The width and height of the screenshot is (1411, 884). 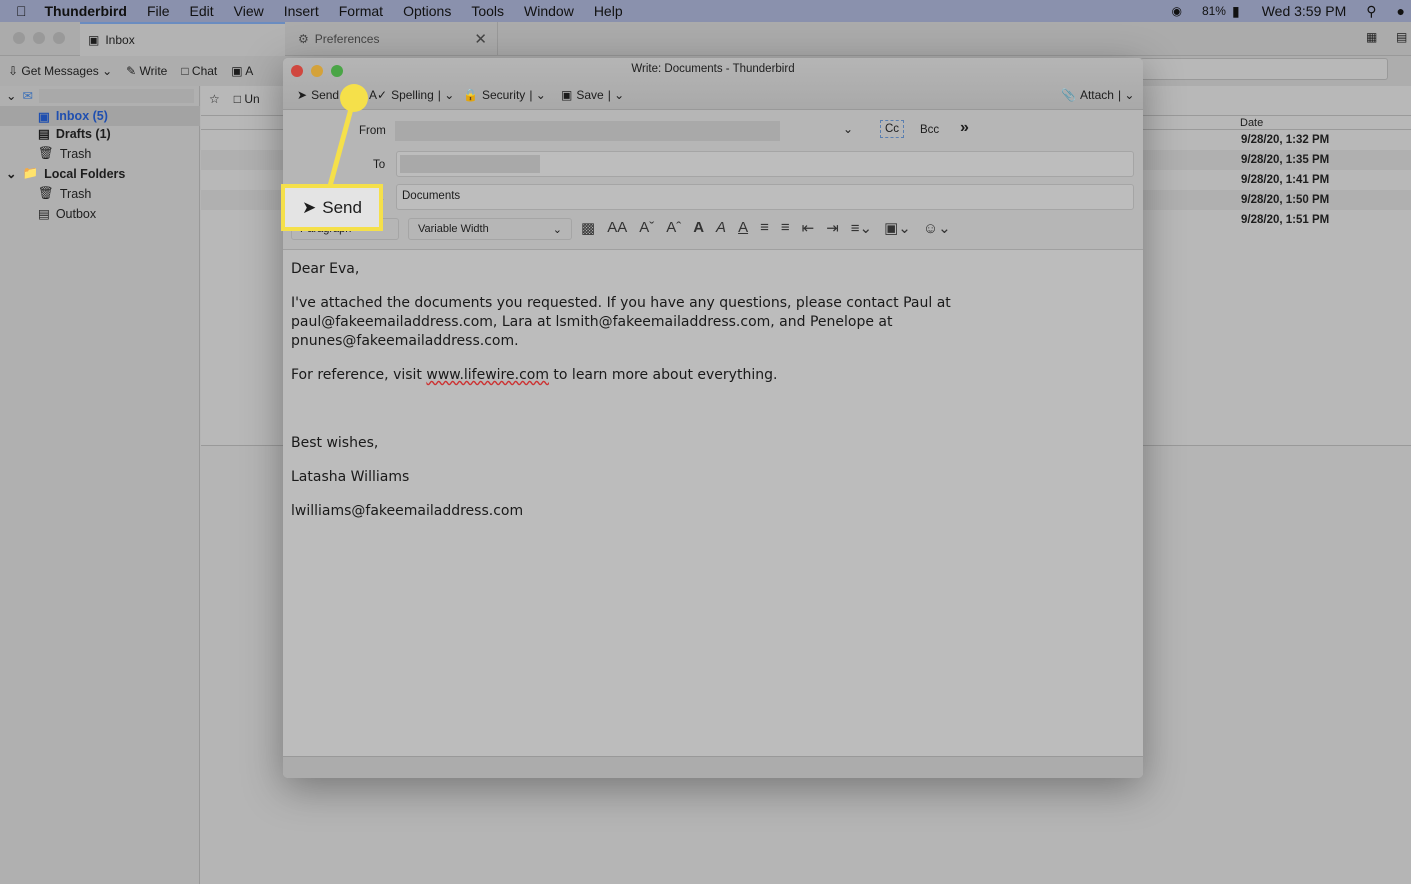 What do you see at coordinates (309, 207) in the screenshot?
I see `send-icon: ➤` at bounding box center [309, 207].